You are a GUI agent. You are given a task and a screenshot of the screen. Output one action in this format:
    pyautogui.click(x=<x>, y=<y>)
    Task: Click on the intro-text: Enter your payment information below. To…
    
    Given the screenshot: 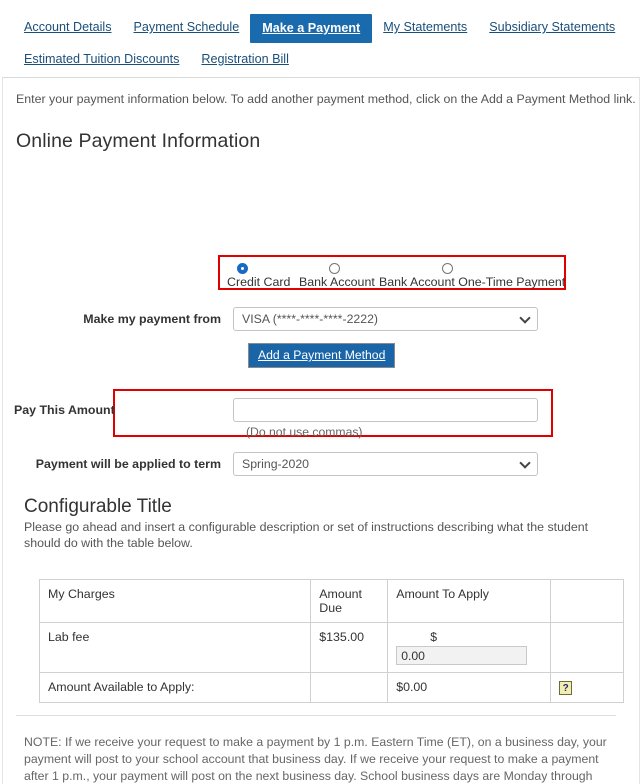 What is the action you would take?
    pyautogui.click(x=326, y=99)
    